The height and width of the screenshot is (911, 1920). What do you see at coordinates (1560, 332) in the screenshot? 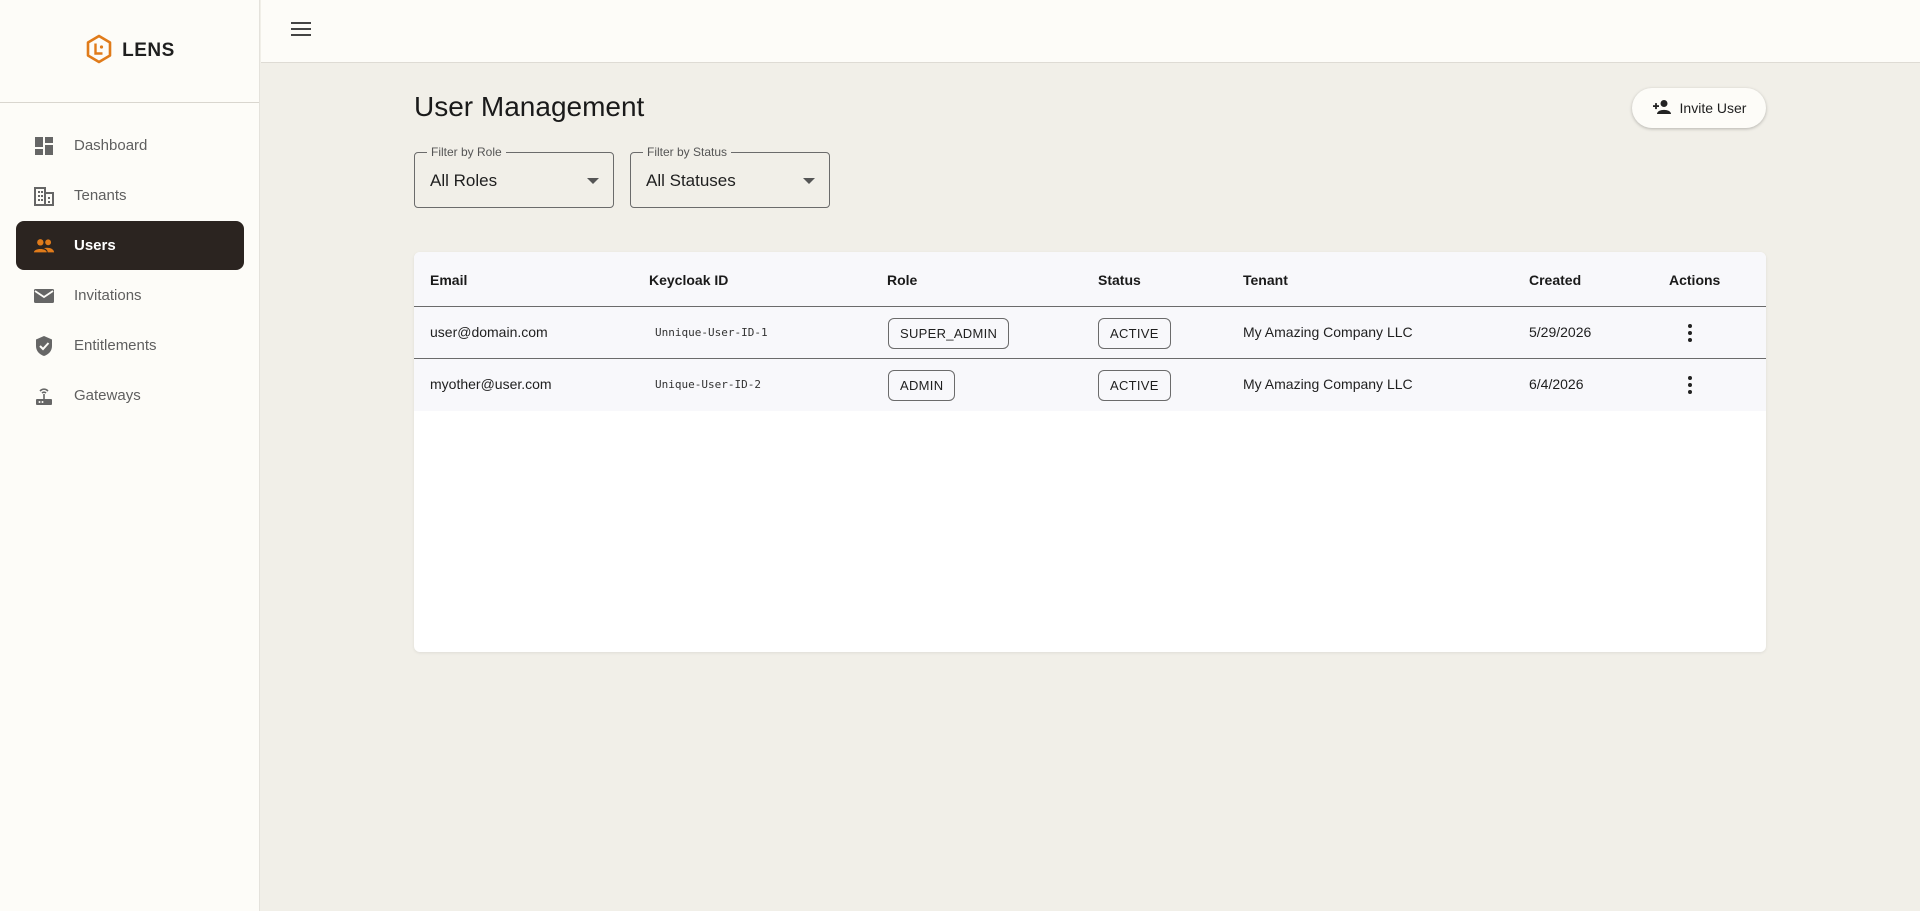
I see `cell-created: 5/29/2026` at bounding box center [1560, 332].